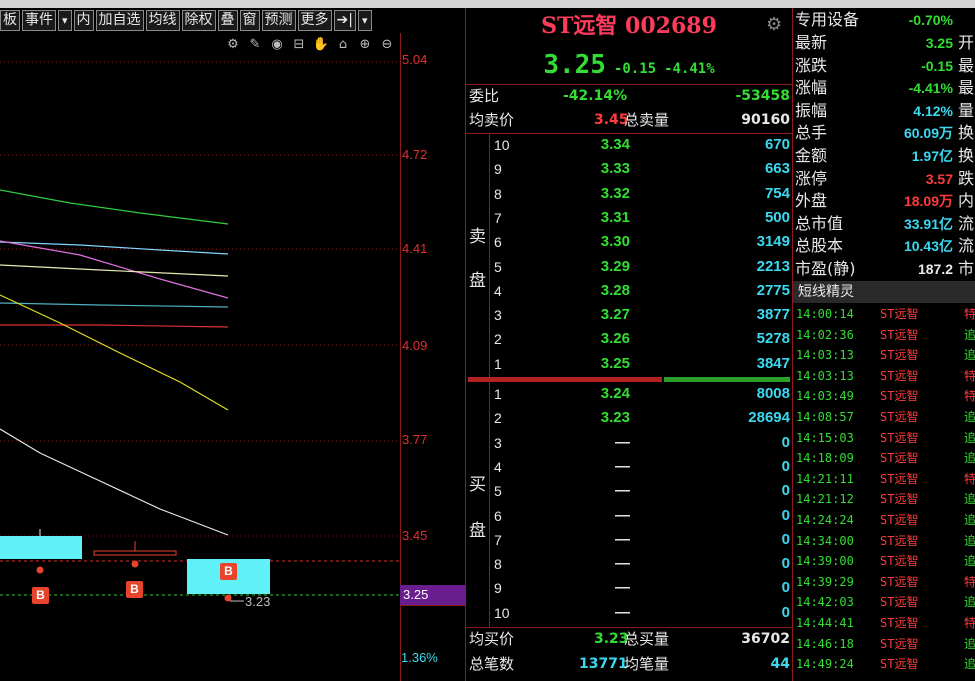 The height and width of the screenshot is (681, 975). Describe the element at coordinates (579, 26) in the screenshot. I see `stock-name: ST远智` at that location.